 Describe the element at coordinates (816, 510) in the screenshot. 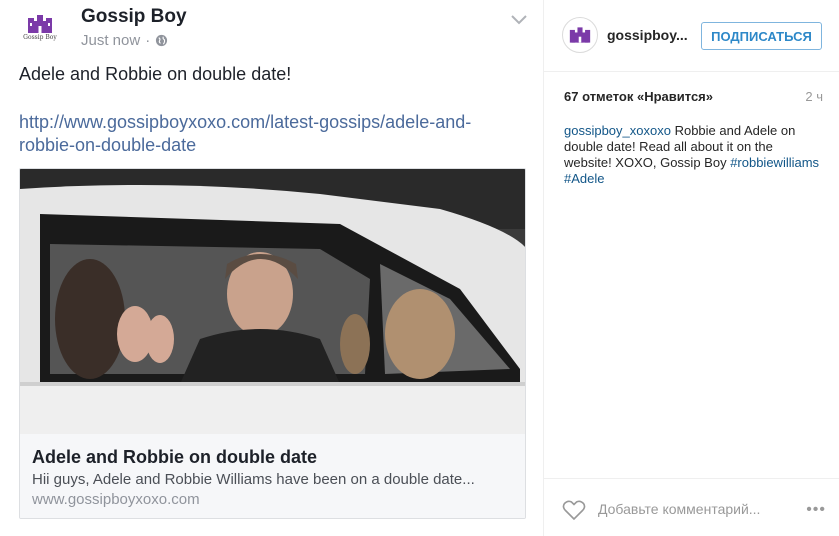

I see `more-options-icon: •••` at that location.